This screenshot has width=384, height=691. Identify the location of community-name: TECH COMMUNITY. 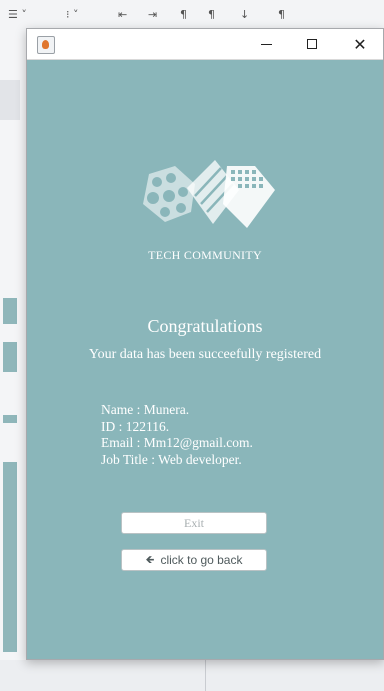
(205, 255).